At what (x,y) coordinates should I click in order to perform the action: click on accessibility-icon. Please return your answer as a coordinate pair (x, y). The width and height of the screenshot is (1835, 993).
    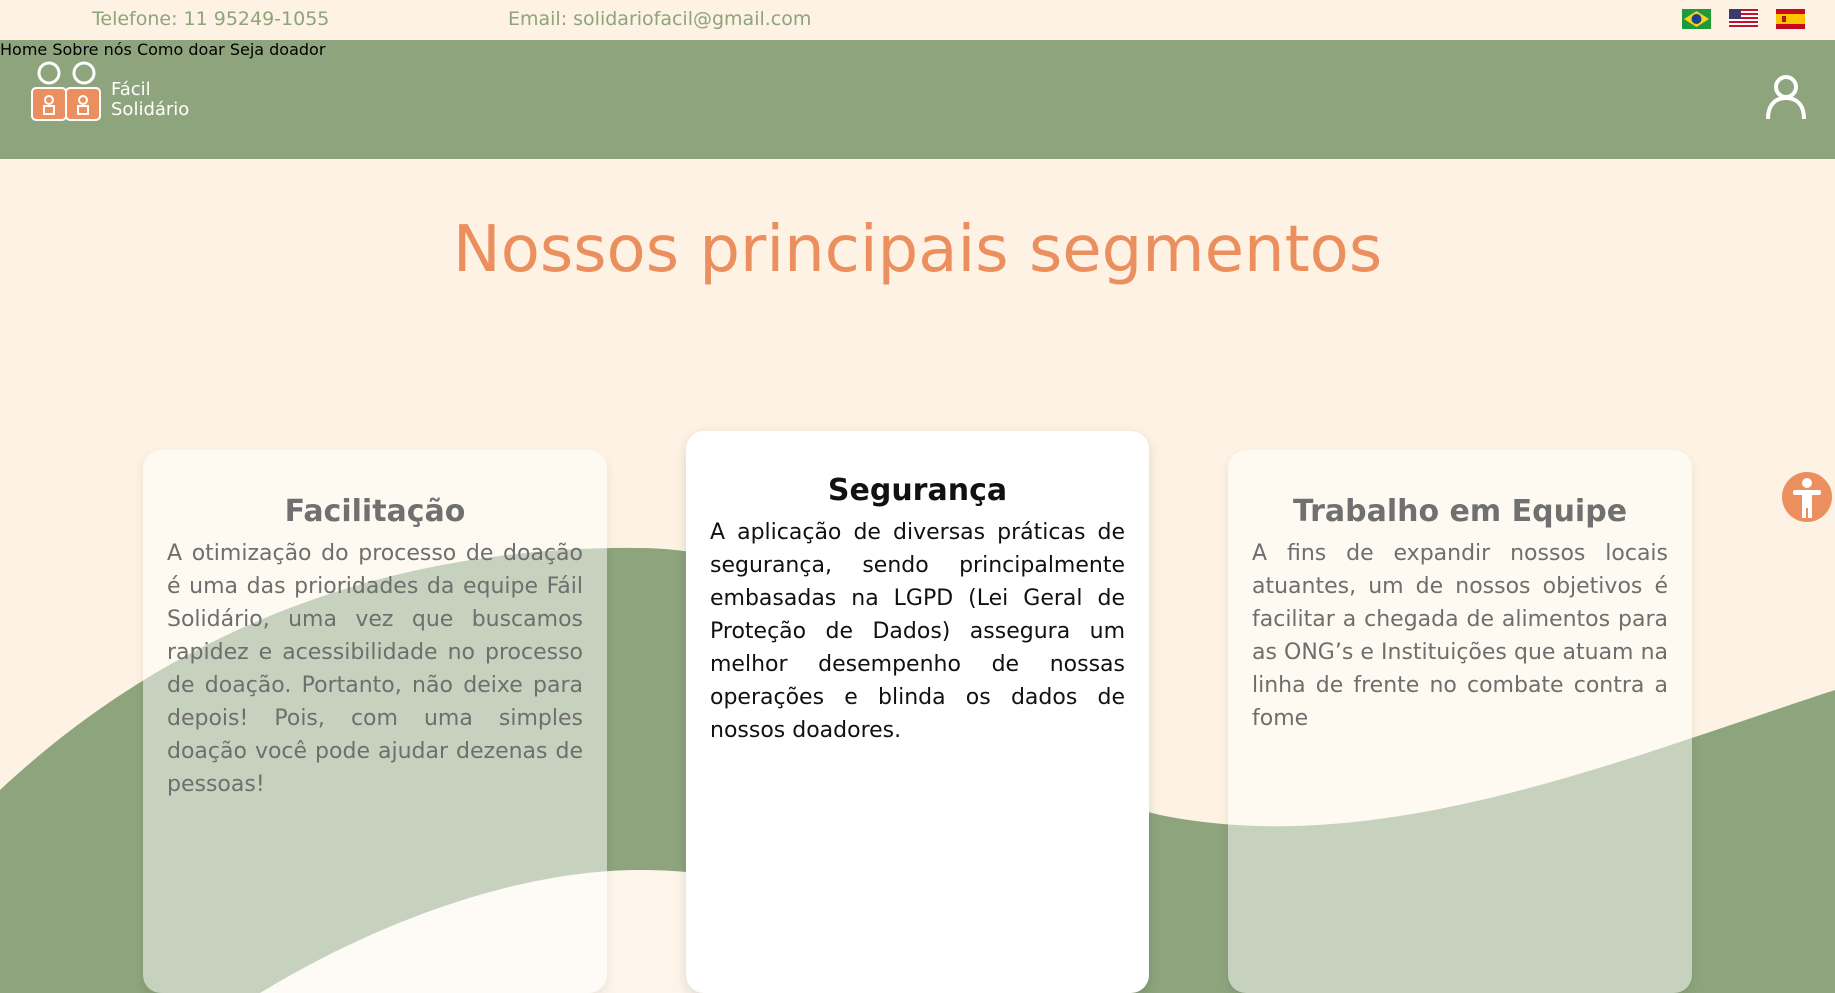
    Looking at the image, I should click on (1807, 498).